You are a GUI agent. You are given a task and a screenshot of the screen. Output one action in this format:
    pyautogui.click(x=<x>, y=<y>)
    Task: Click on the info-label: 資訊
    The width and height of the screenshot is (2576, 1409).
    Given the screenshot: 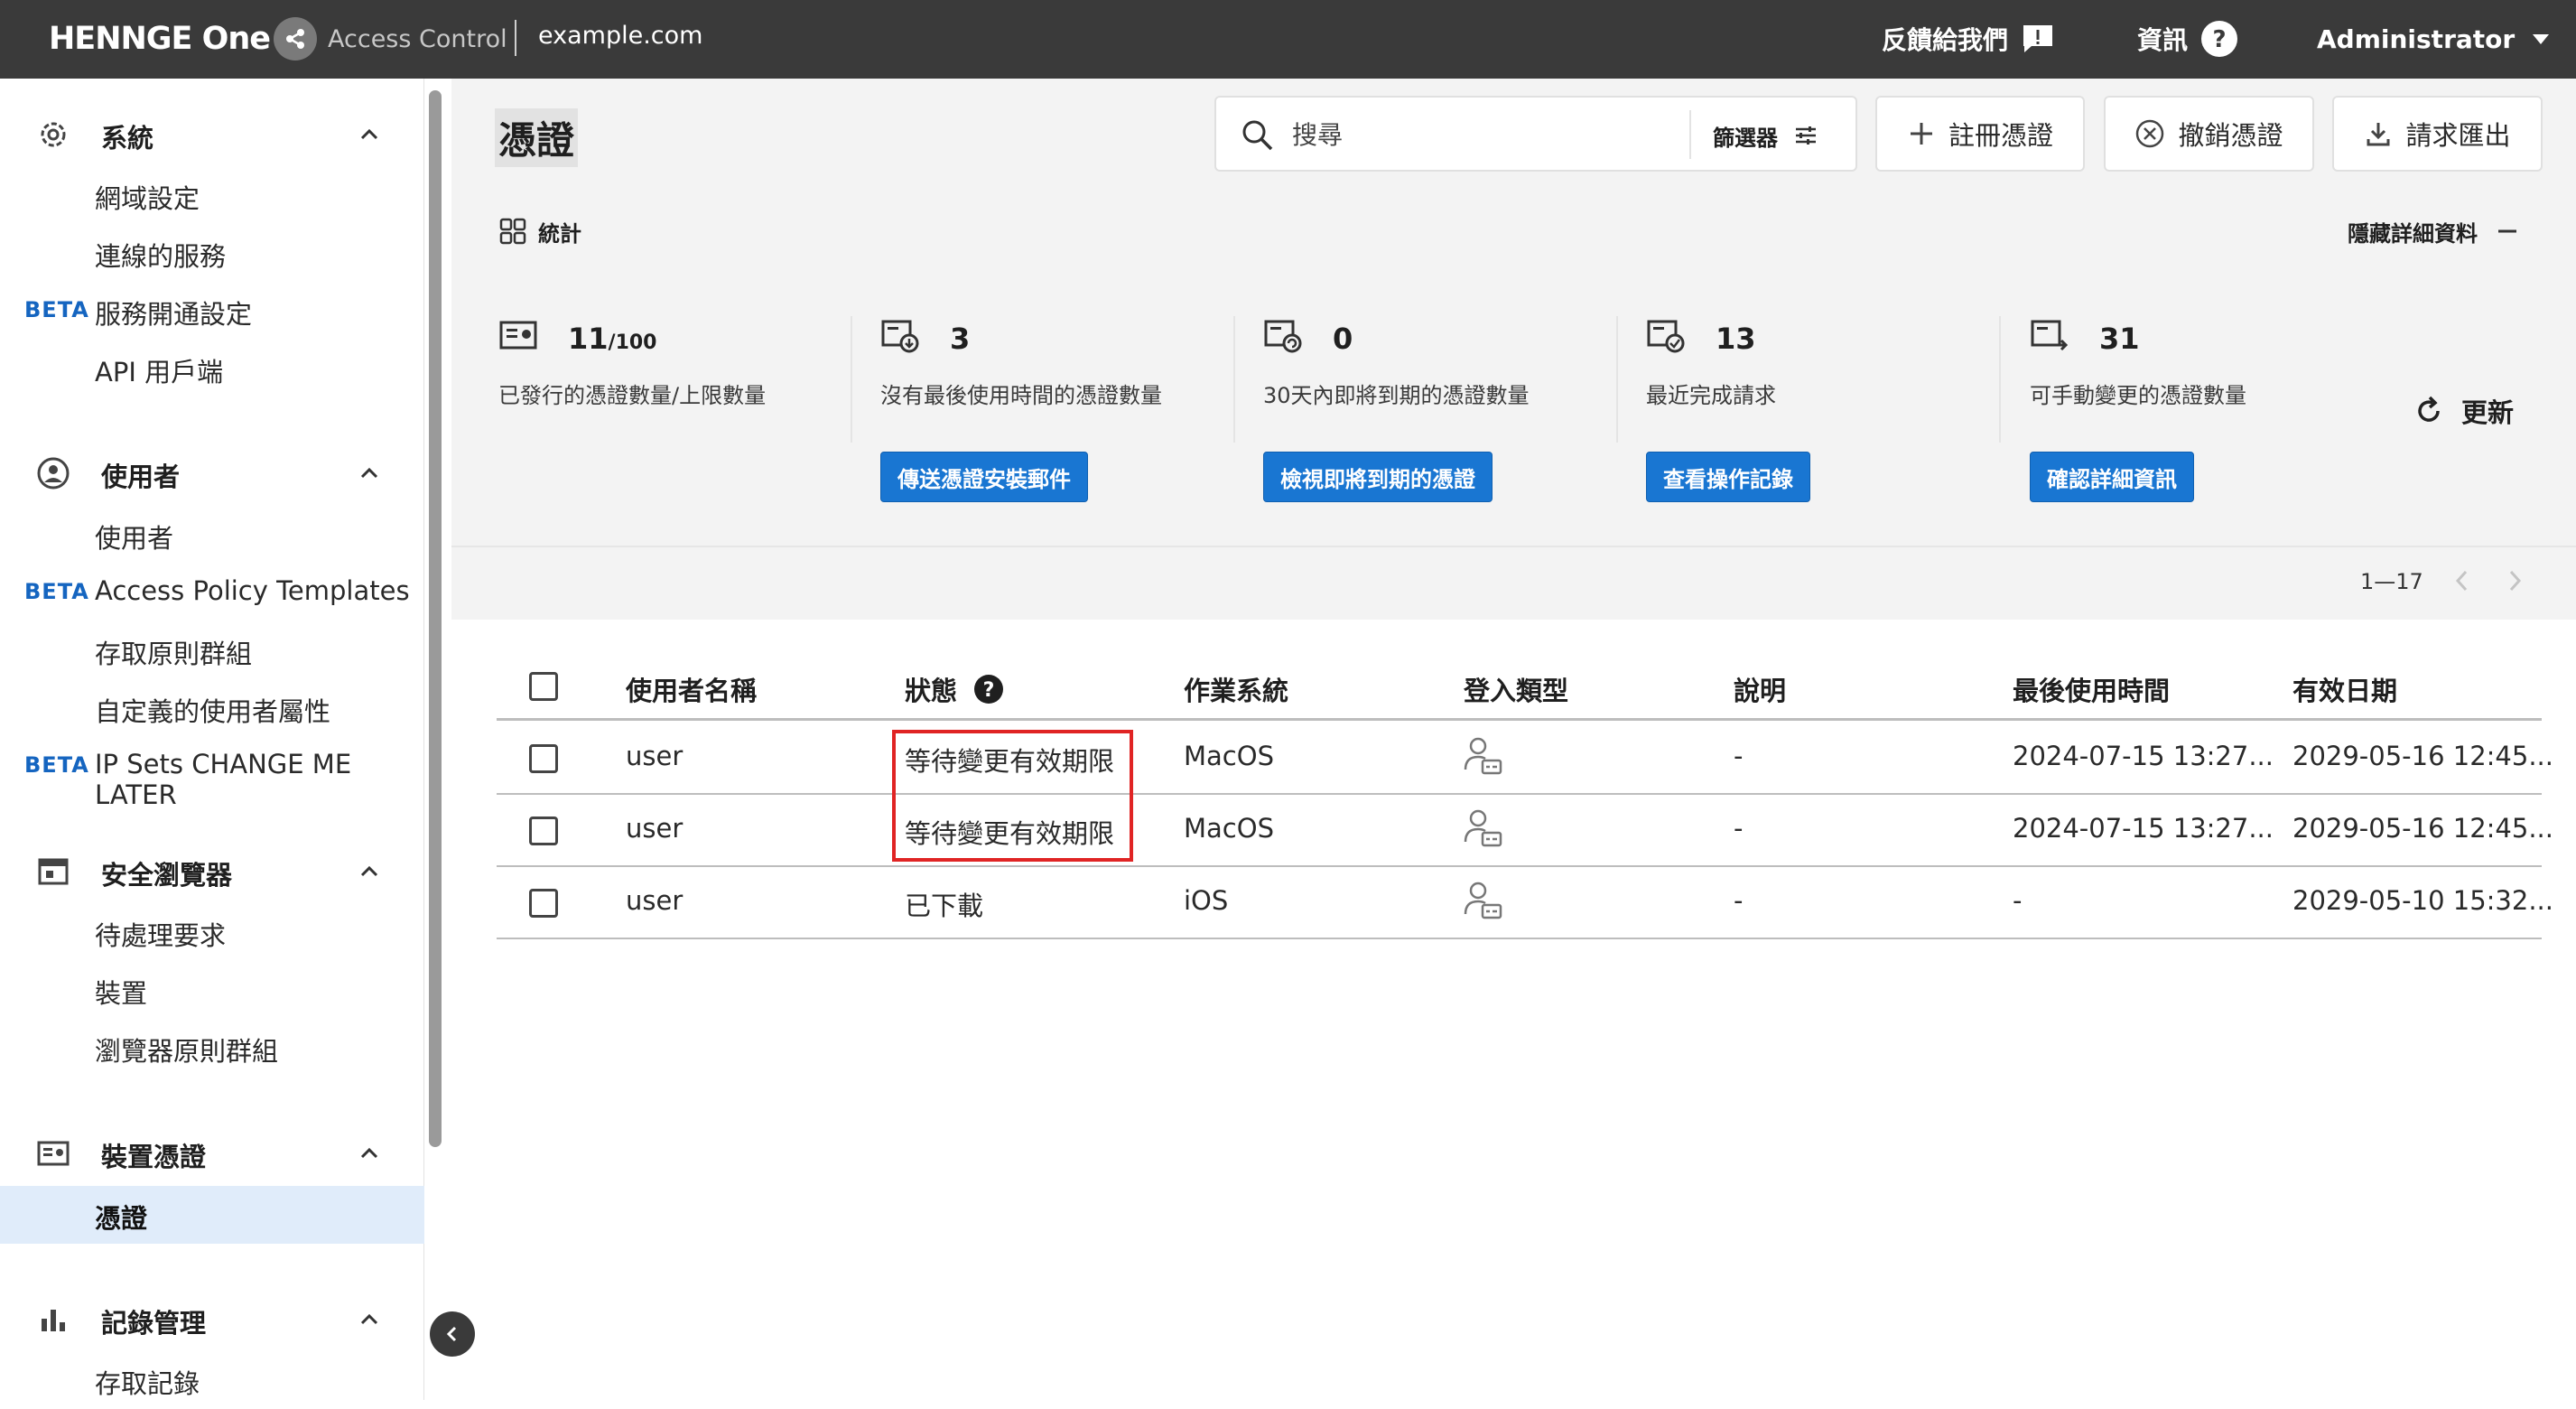 What is the action you would take?
    pyautogui.click(x=2163, y=40)
    